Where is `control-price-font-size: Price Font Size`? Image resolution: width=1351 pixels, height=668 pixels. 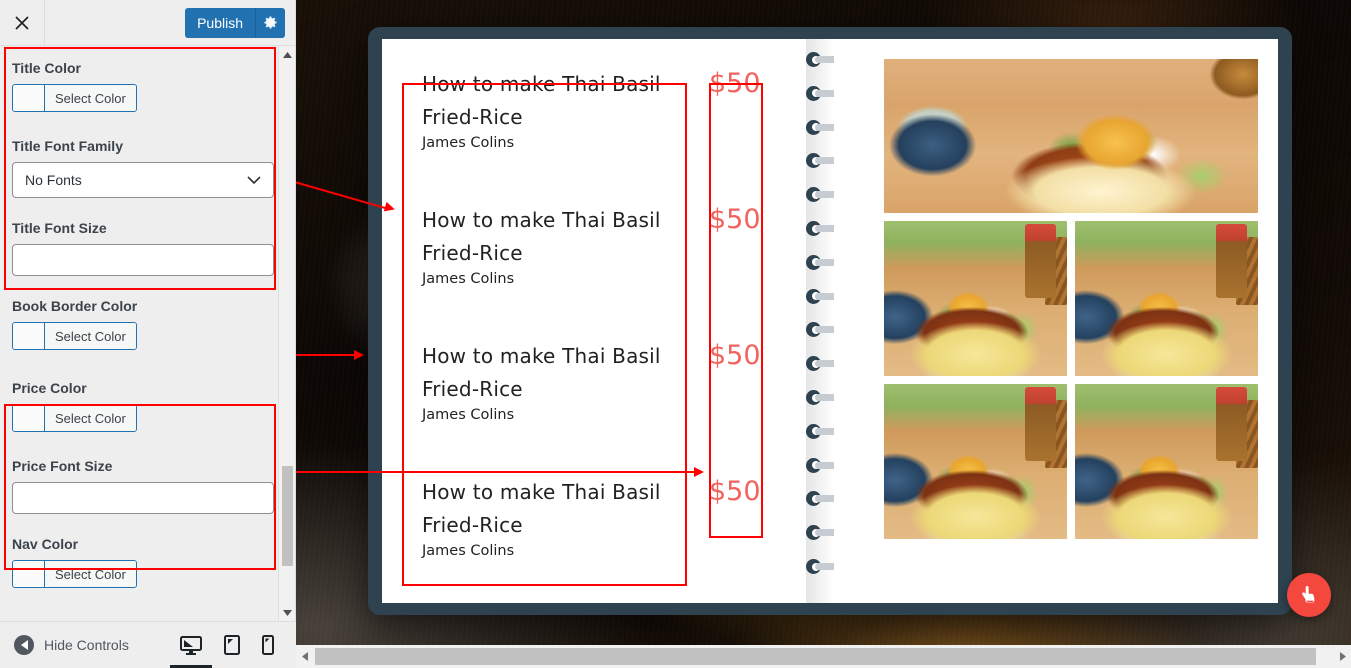 control-price-font-size: Price Font Size is located at coordinates (154, 486).